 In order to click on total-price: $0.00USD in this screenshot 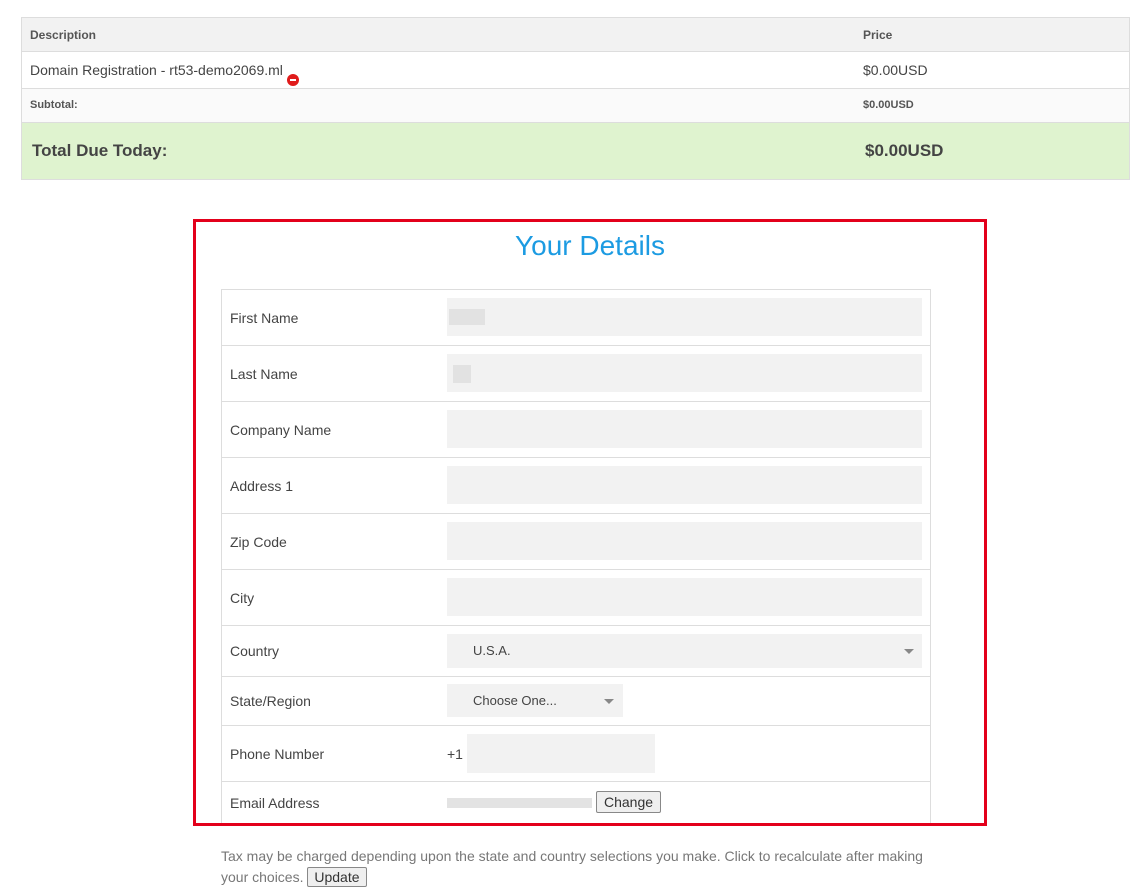, I will do `click(904, 150)`.